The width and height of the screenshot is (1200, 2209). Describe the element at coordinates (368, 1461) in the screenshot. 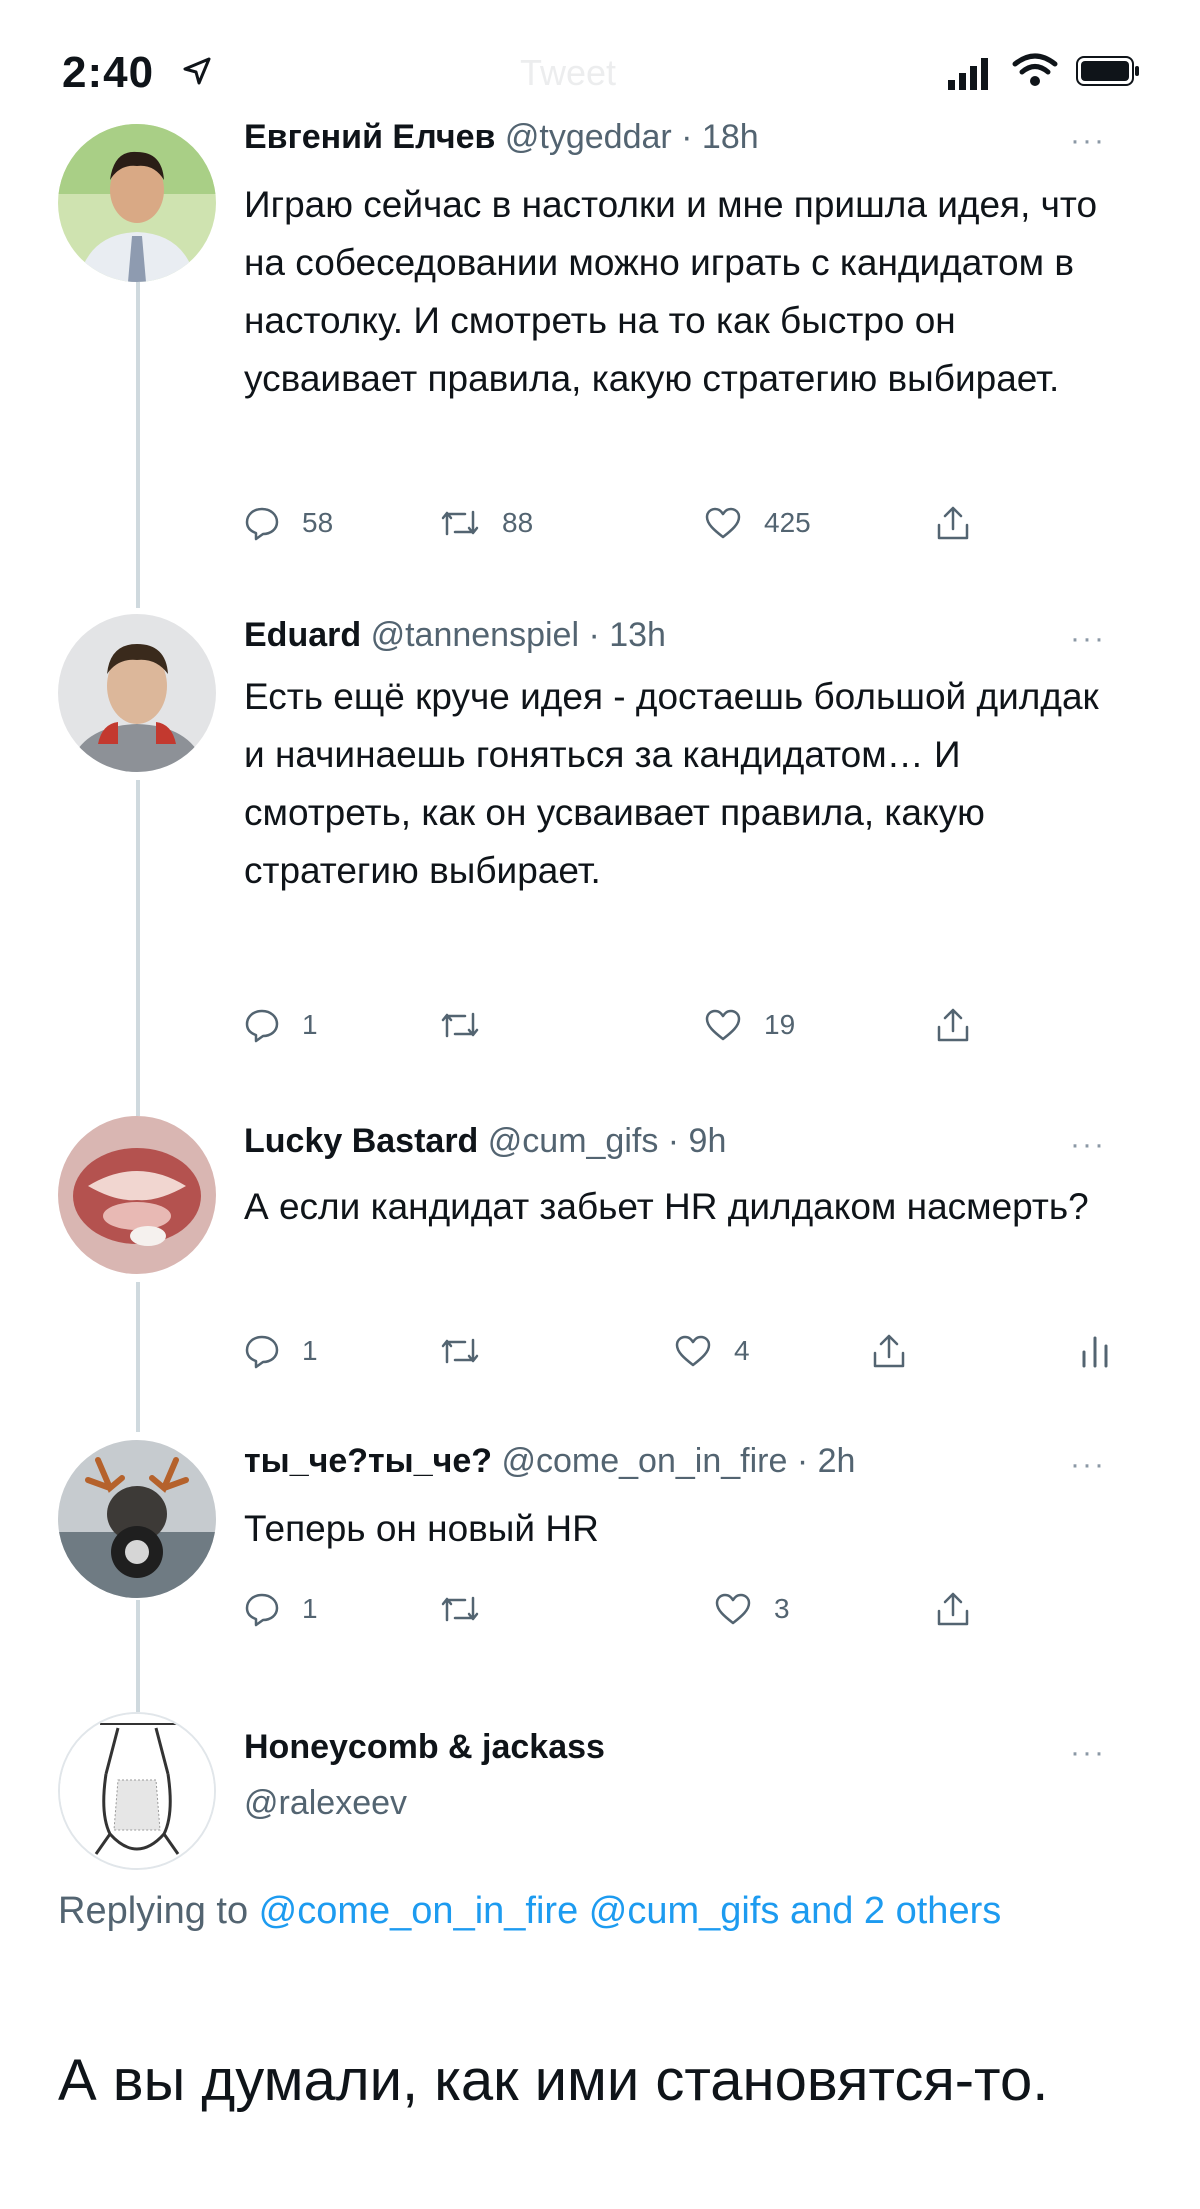

I see `display-name: ты_че?ты_че?` at that location.